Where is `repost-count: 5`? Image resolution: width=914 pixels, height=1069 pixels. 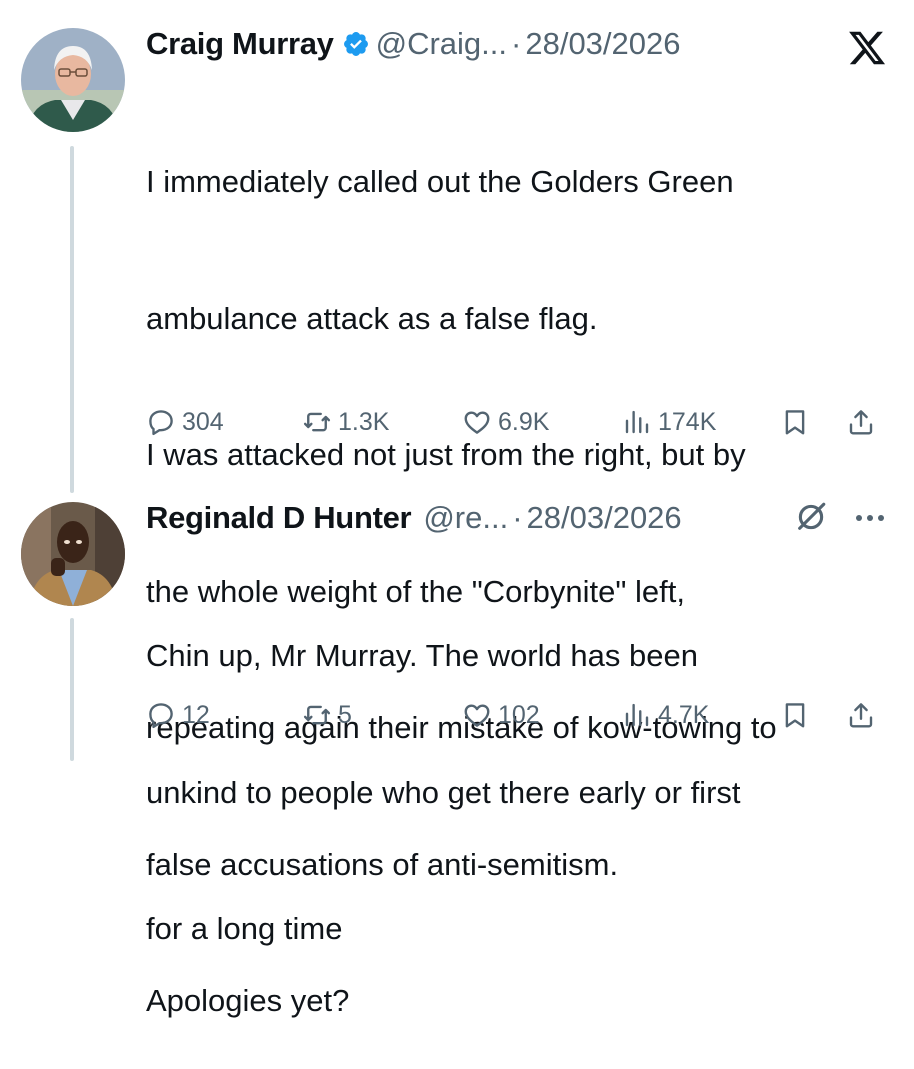
repost-count: 5 is located at coordinates (345, 714).